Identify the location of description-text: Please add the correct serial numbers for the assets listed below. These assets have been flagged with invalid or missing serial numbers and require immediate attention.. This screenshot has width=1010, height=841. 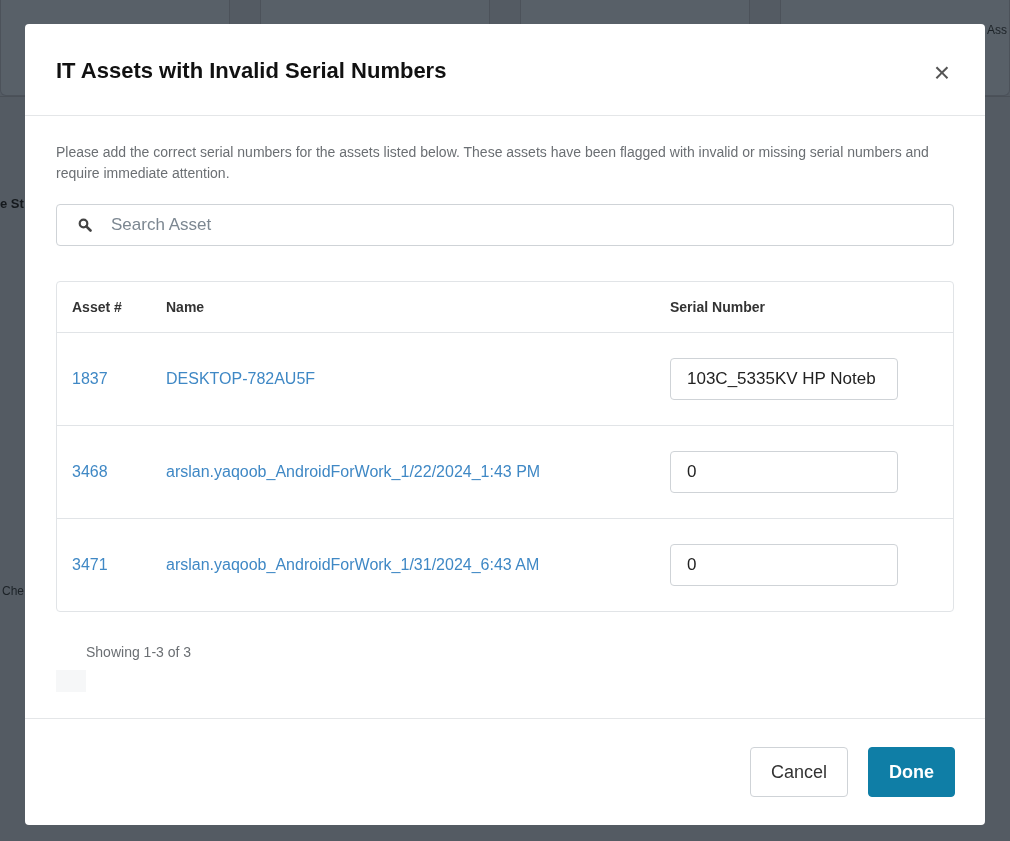
(493, 163).